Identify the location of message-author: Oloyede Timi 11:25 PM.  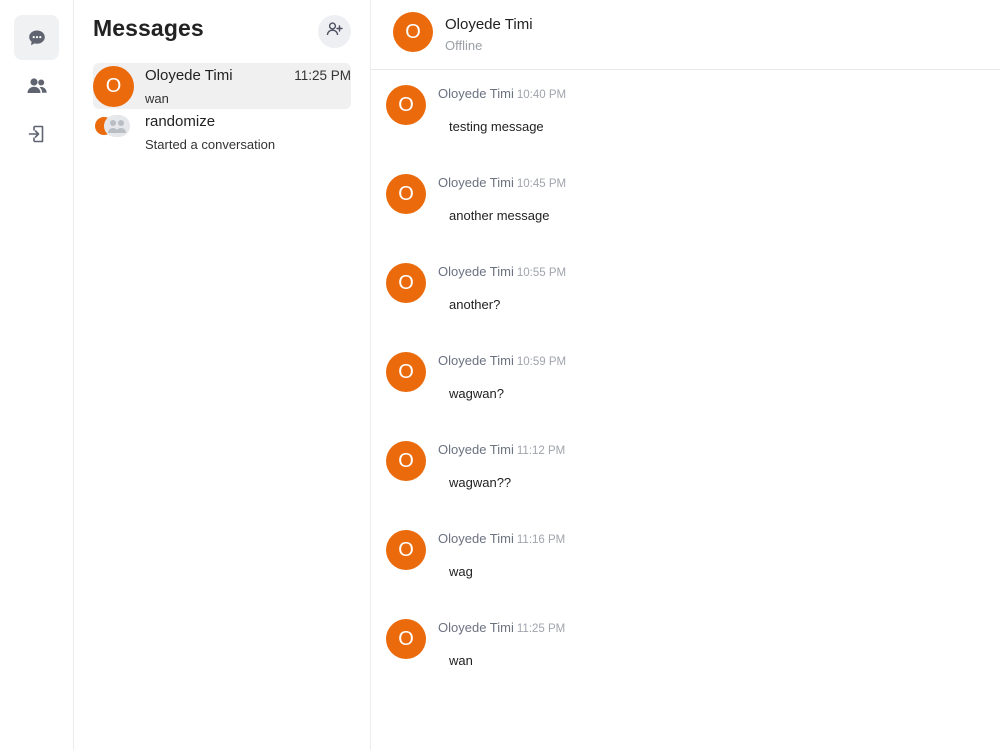
(501, 627).